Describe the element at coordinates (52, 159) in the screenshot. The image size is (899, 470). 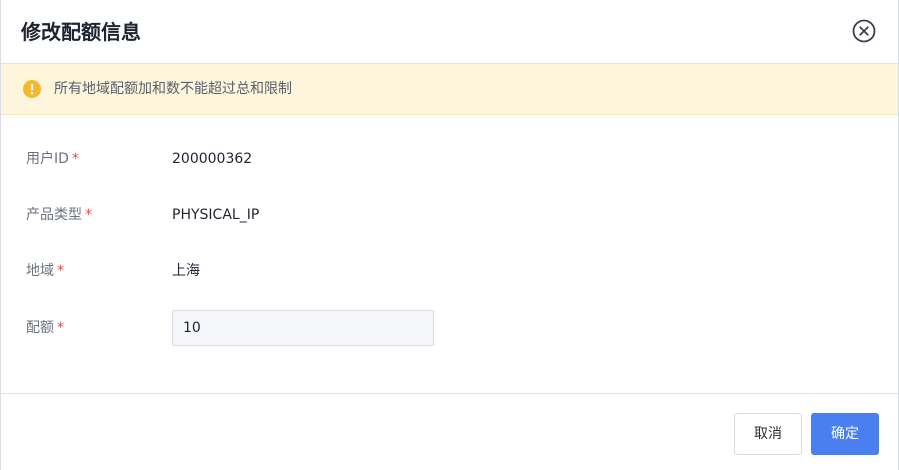
I see `user-id-label: 用户ID *` at that location.